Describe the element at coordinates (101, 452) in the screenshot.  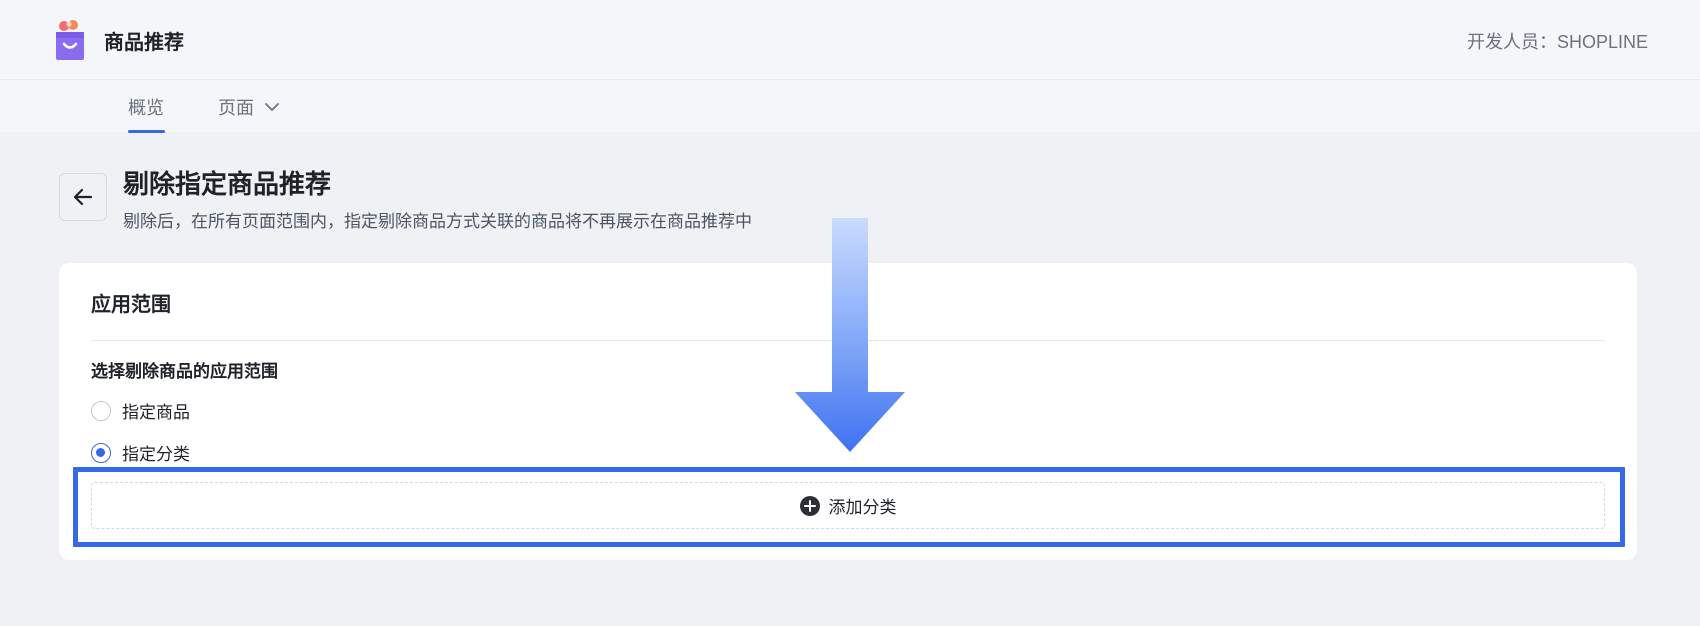
I see `radio-button-selected` at that location.